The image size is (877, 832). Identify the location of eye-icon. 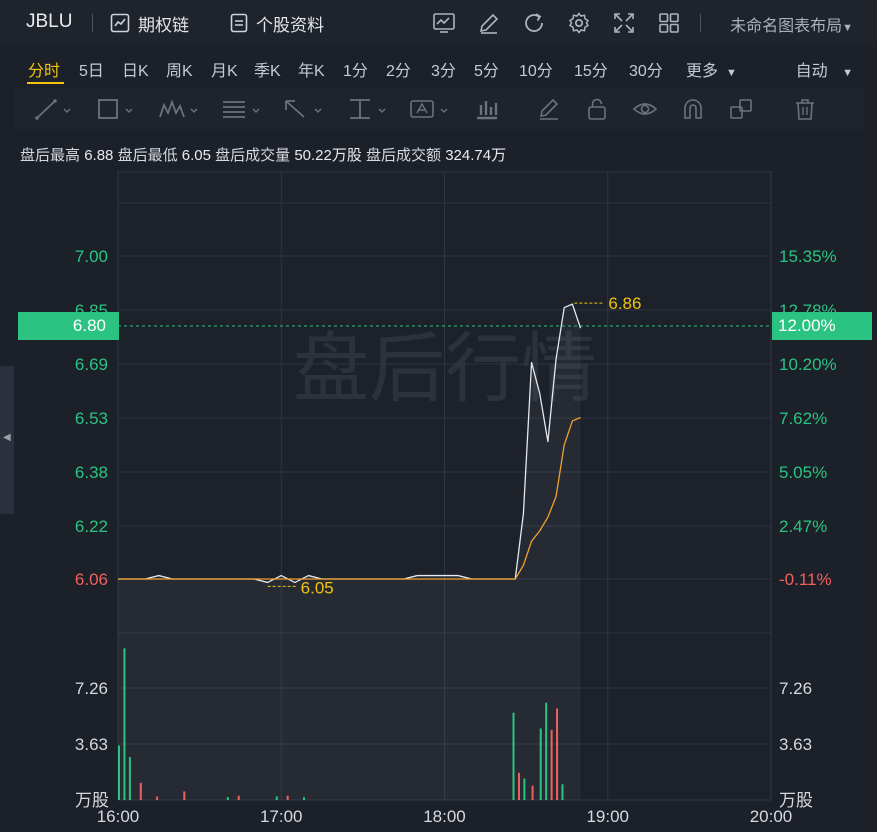
(645, 109).